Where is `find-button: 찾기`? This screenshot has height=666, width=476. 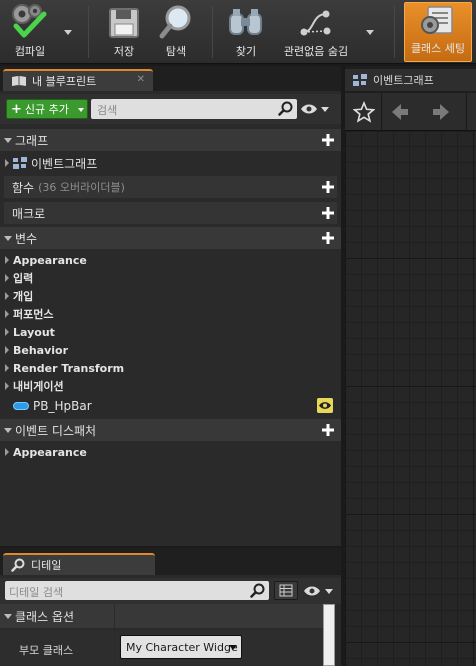 find-button: 찾기 is located at coordinates (246, 32).